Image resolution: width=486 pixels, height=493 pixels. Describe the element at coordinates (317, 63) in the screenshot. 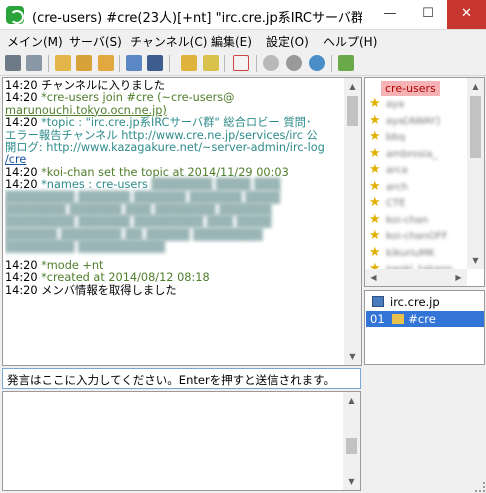

I see `globe-icon` at that location.